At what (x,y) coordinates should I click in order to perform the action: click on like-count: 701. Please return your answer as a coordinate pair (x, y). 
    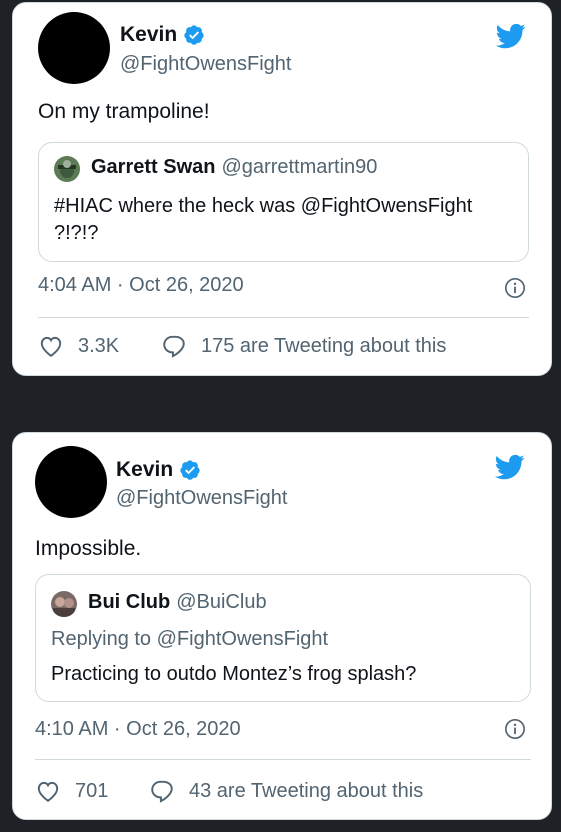
    Looking at the image, I should click on (92, 790).